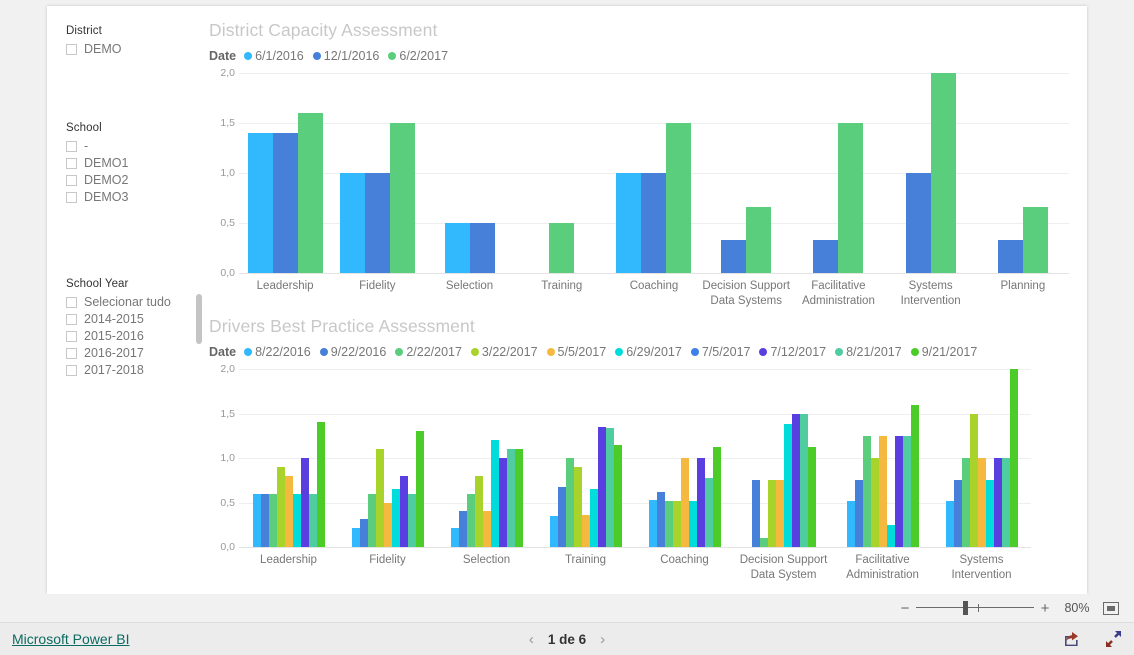 Image resolution: width=1134 pixels, height=655 pixels. What do you see at coordinates (352, 352) in the screenshot?
I see `visual-dbpa-legend-item: 9/22/2016` at bounding box center [352, 352].